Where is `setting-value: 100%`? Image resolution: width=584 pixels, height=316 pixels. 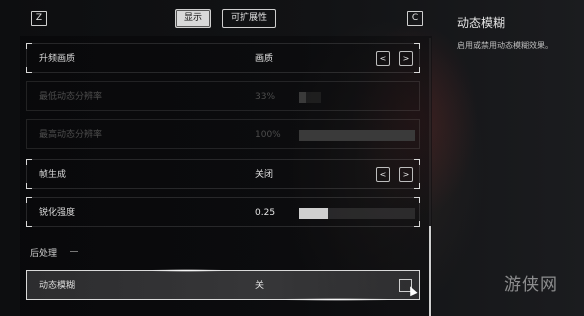 setting-value: 100% is located at coordinates (268, 135).